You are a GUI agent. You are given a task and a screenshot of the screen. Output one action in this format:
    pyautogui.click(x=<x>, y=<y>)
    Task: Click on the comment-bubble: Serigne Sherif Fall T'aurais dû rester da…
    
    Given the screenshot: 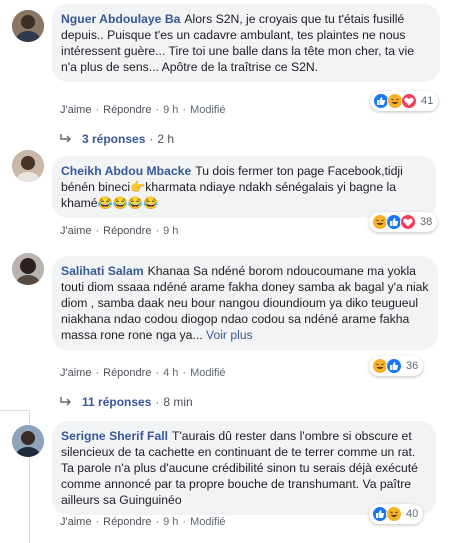 What is the action you would take?
    pyautogui.click(x=244, y=468)
    